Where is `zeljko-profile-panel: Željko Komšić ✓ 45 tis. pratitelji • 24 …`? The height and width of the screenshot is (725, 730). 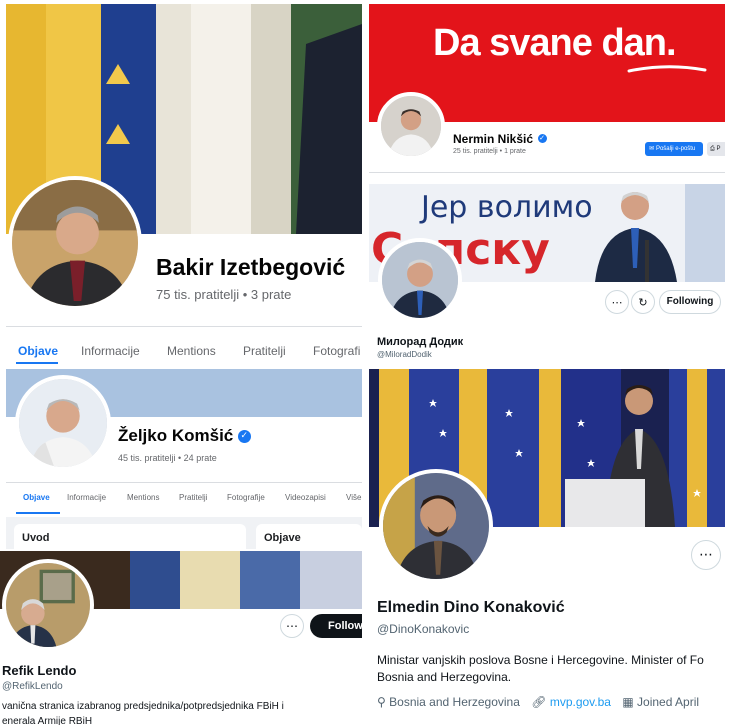 zeljko-profile-panel: Željko Komšić ✓ 45 tis. pratitelji • 24 … is located at coordinates (184, 459).